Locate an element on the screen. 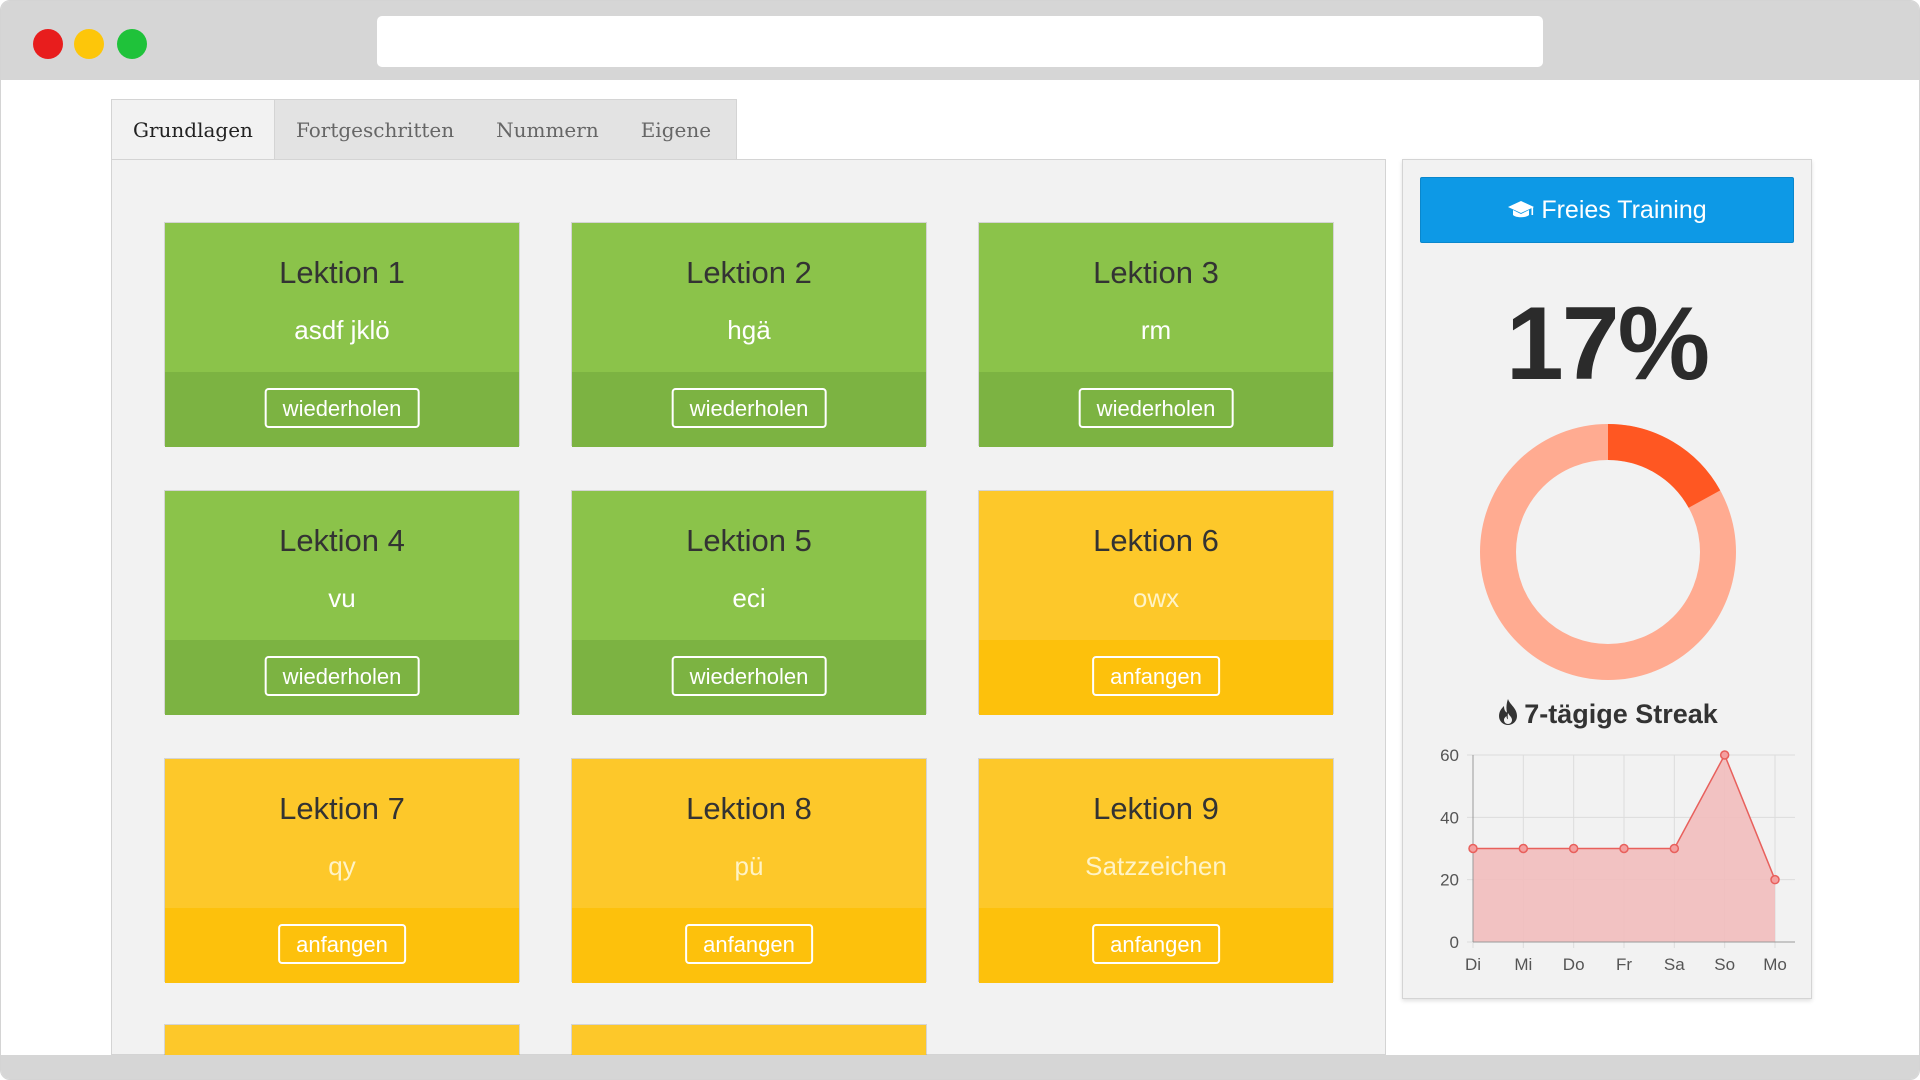 The width and height of the screenshot is (1920, 1080). streak-heading: 7-tägige Streak is located at coordinates (1607, 715).